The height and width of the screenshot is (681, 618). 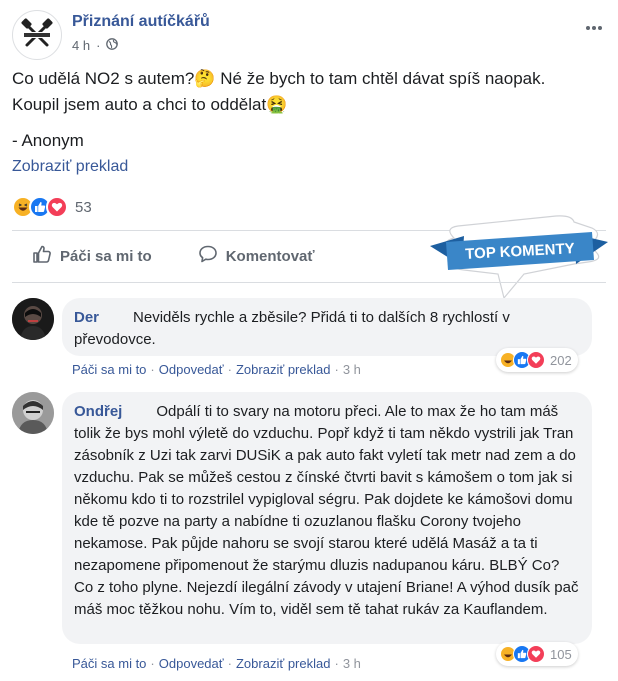 What do you see at coordinates (309, 35) in the screenshot?
I see `post-header: Přiznání autíčkářů 4 h ·` at bounding box center [309, 35].